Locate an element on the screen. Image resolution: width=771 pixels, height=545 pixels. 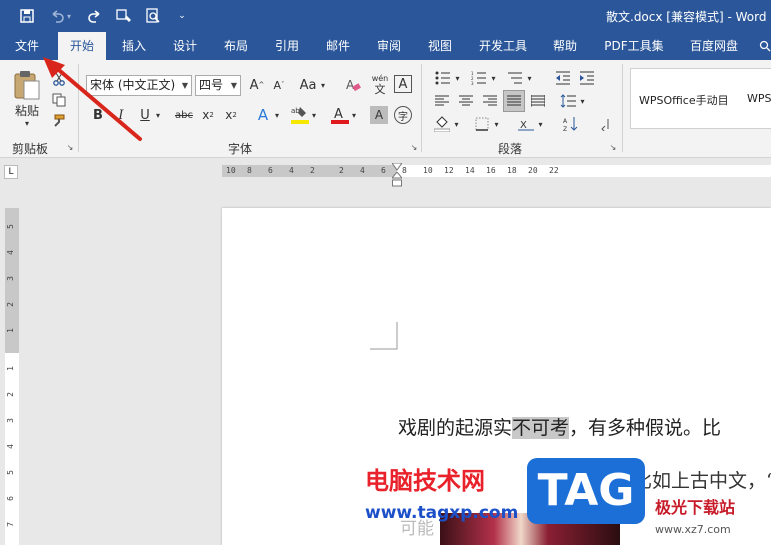
enclose-characters-icon: 字 is located at coordinates (403, 115).